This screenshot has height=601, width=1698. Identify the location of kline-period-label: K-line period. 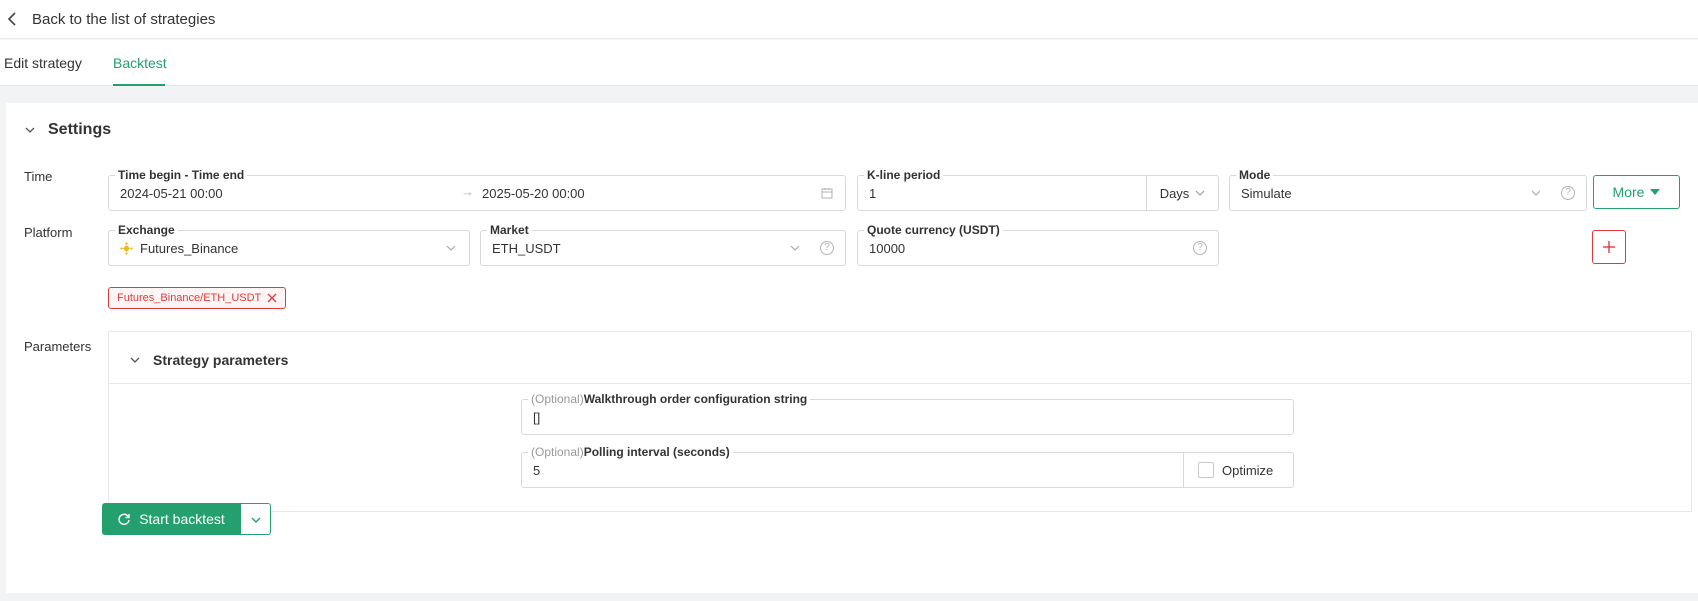
(904, 175).